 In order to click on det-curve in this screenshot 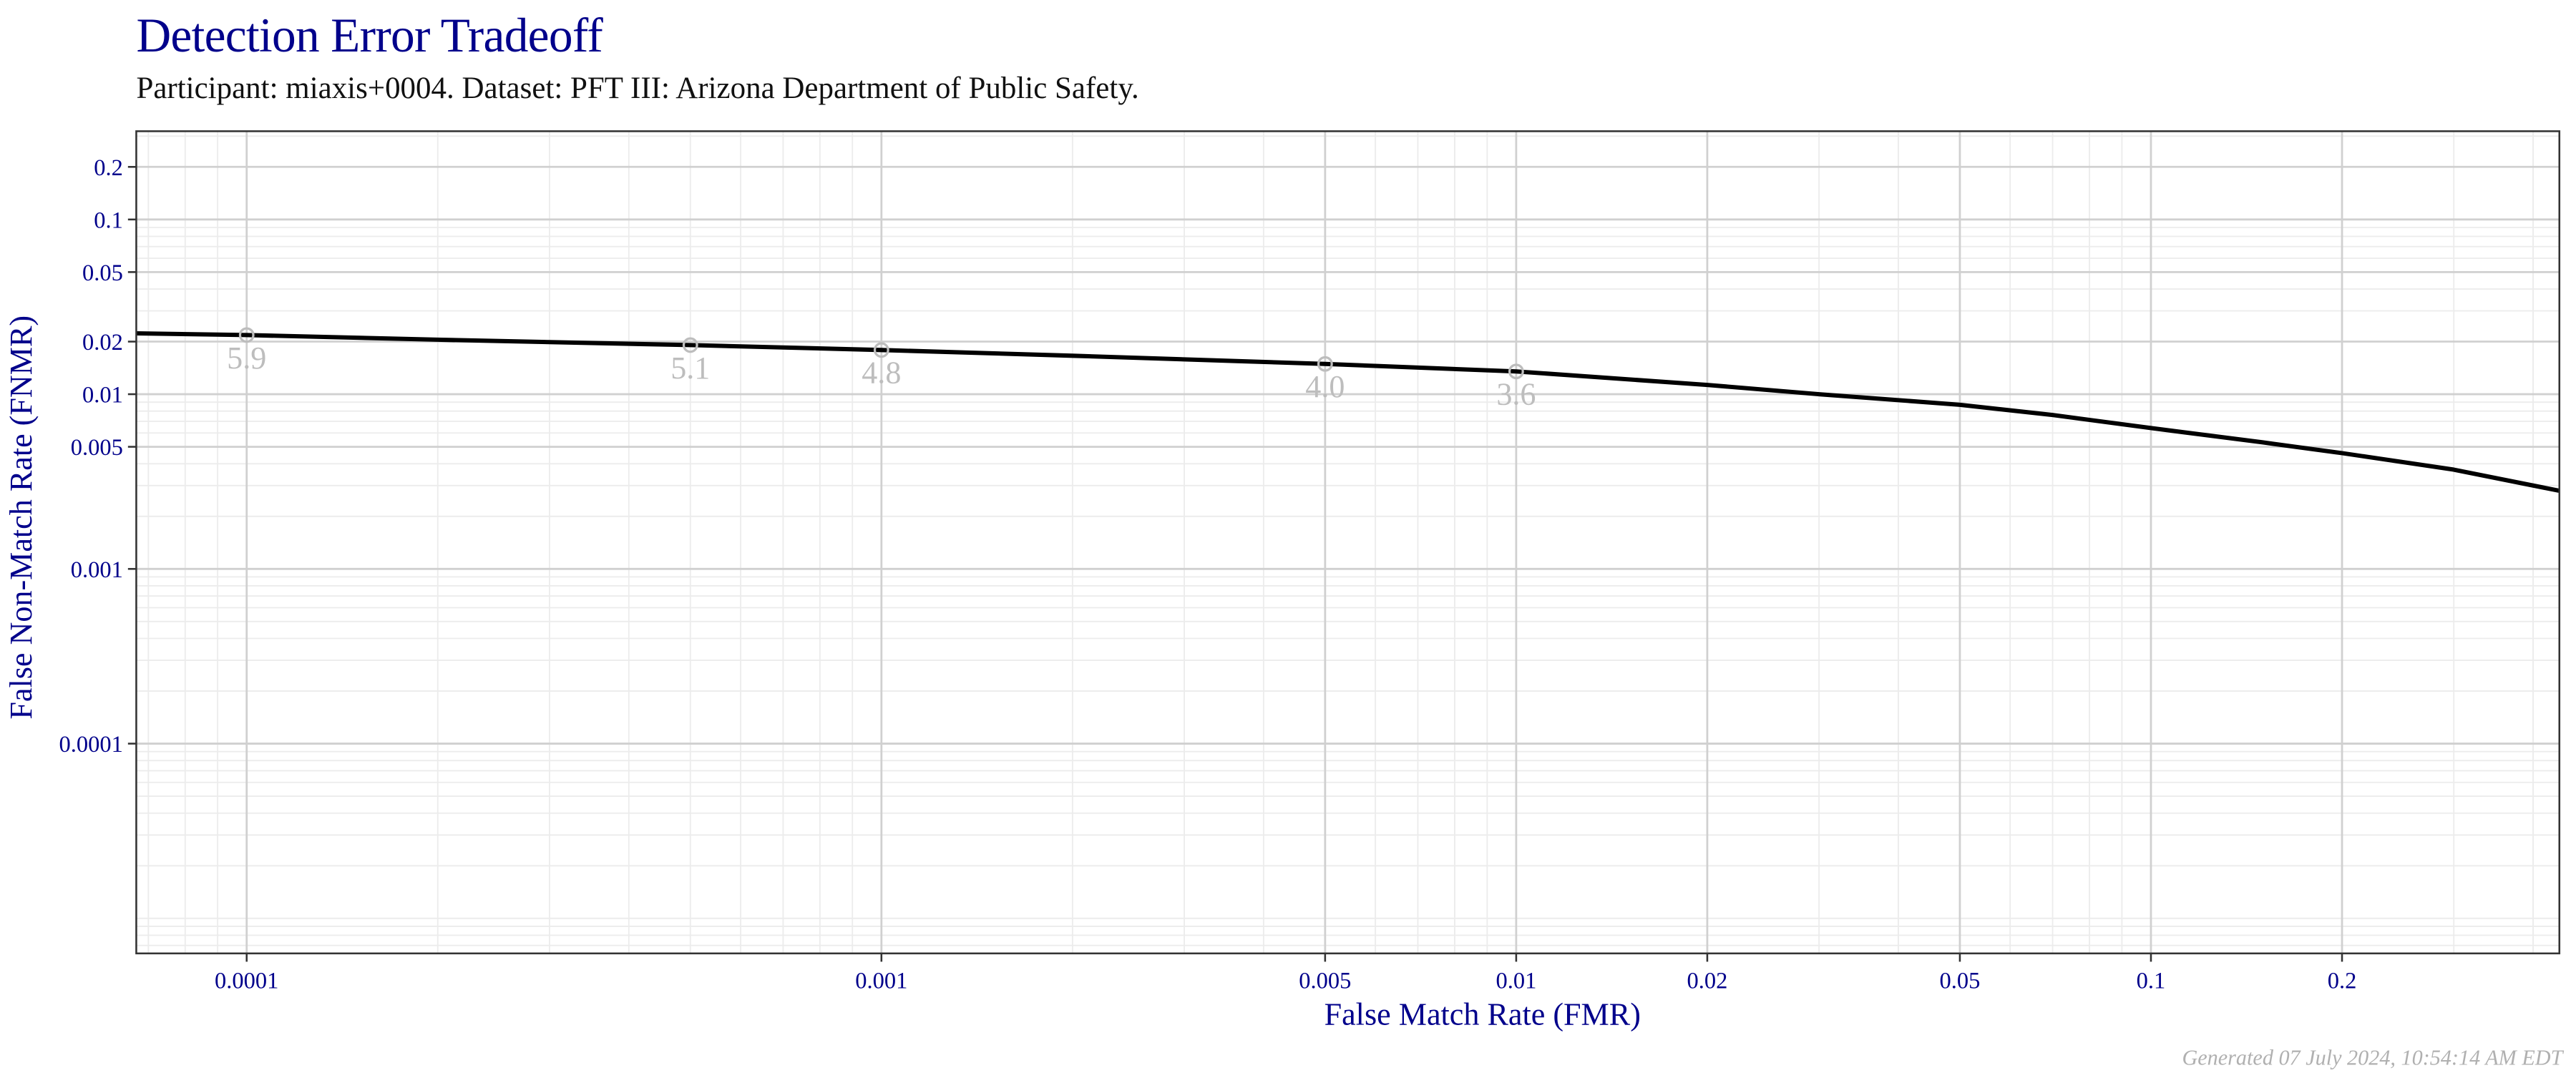, I will do `click(1348, 412)`.